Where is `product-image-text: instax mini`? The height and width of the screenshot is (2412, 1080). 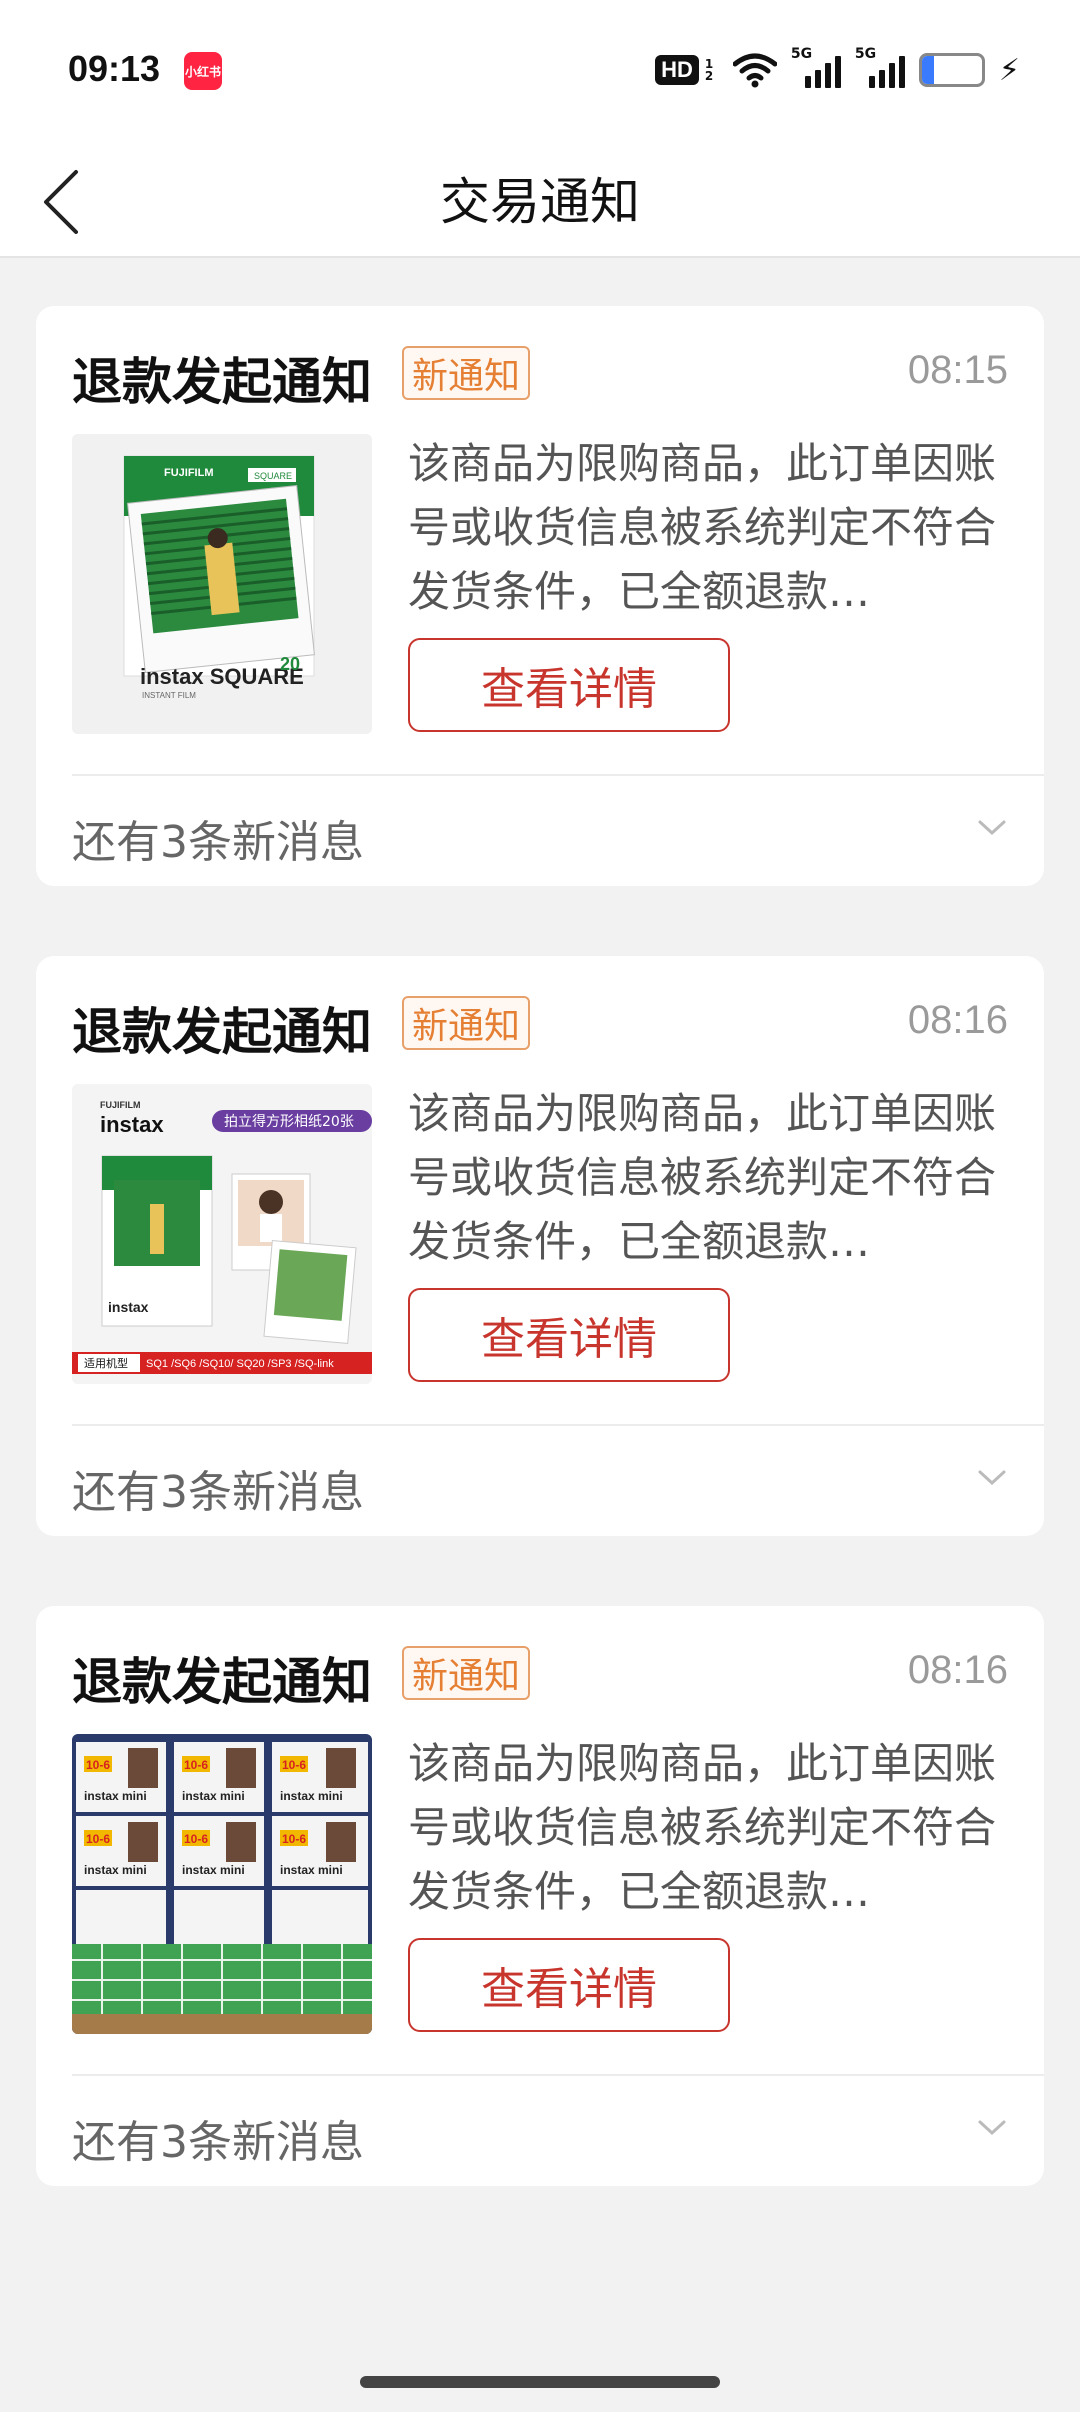 product-image-text: instax mini is located at coordinates (115, 1796).